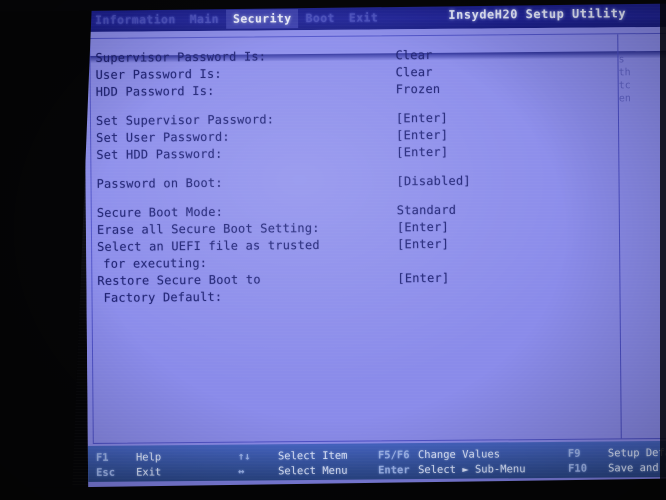  Describe the element at coordinates (663, 250) in the screenshot. I see `bezel-right` at that location.